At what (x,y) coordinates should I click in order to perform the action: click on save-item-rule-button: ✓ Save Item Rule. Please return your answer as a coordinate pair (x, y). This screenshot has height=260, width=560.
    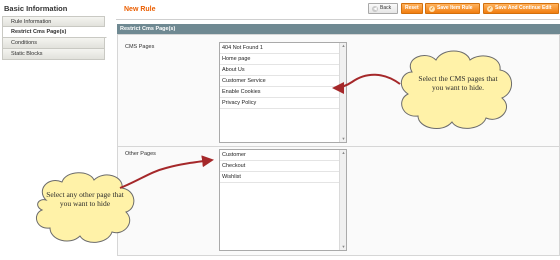
    Looking at the image, I should click on (452, 8).